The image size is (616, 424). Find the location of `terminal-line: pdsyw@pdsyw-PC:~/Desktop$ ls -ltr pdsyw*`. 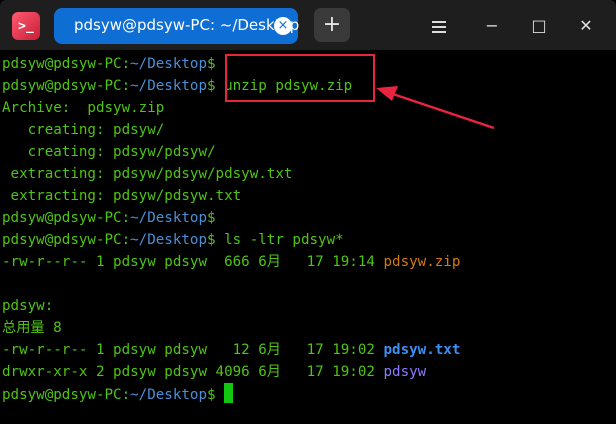

terminal-line: pdsyw@pdsyw-PC:~/Desktop$ ls -ltr pdsyw* is located at coordinates (308, 240).